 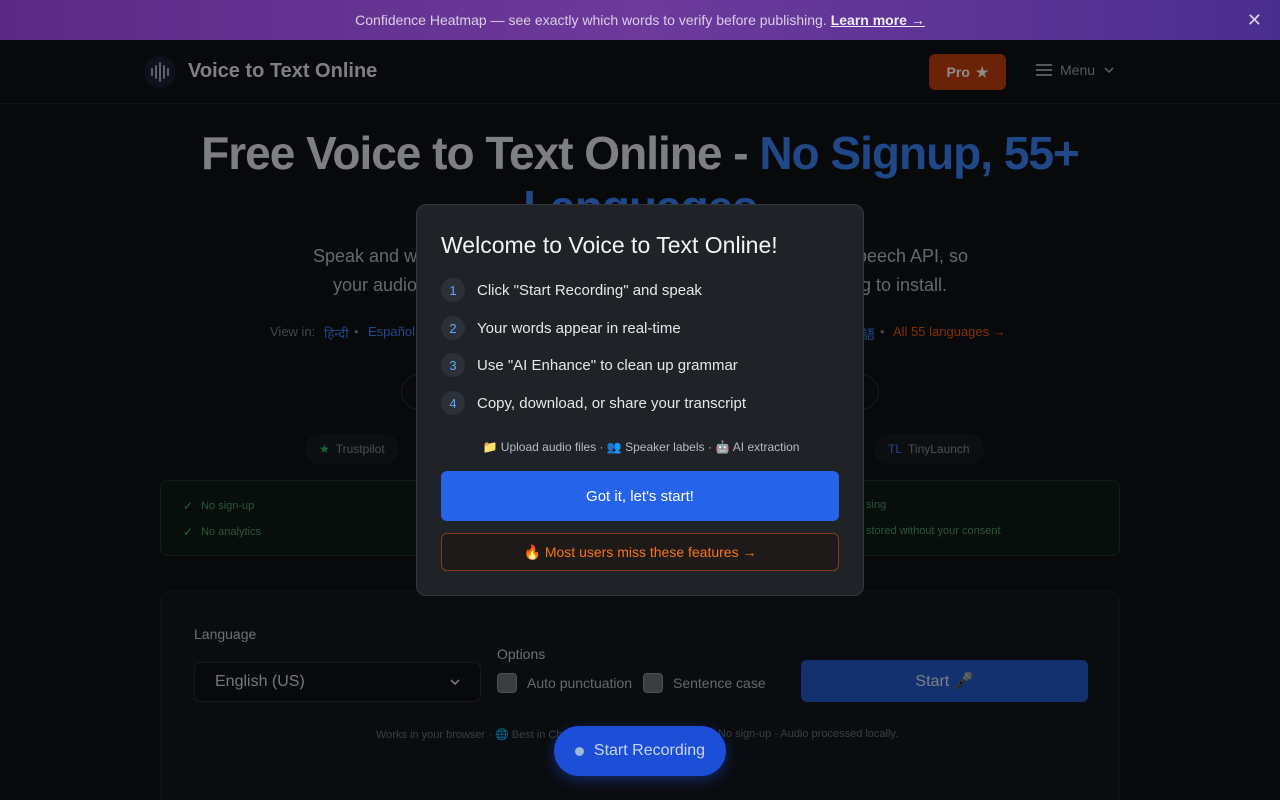 I want to click on start-recording-button: Start Recording, so click(x=640, y=751).